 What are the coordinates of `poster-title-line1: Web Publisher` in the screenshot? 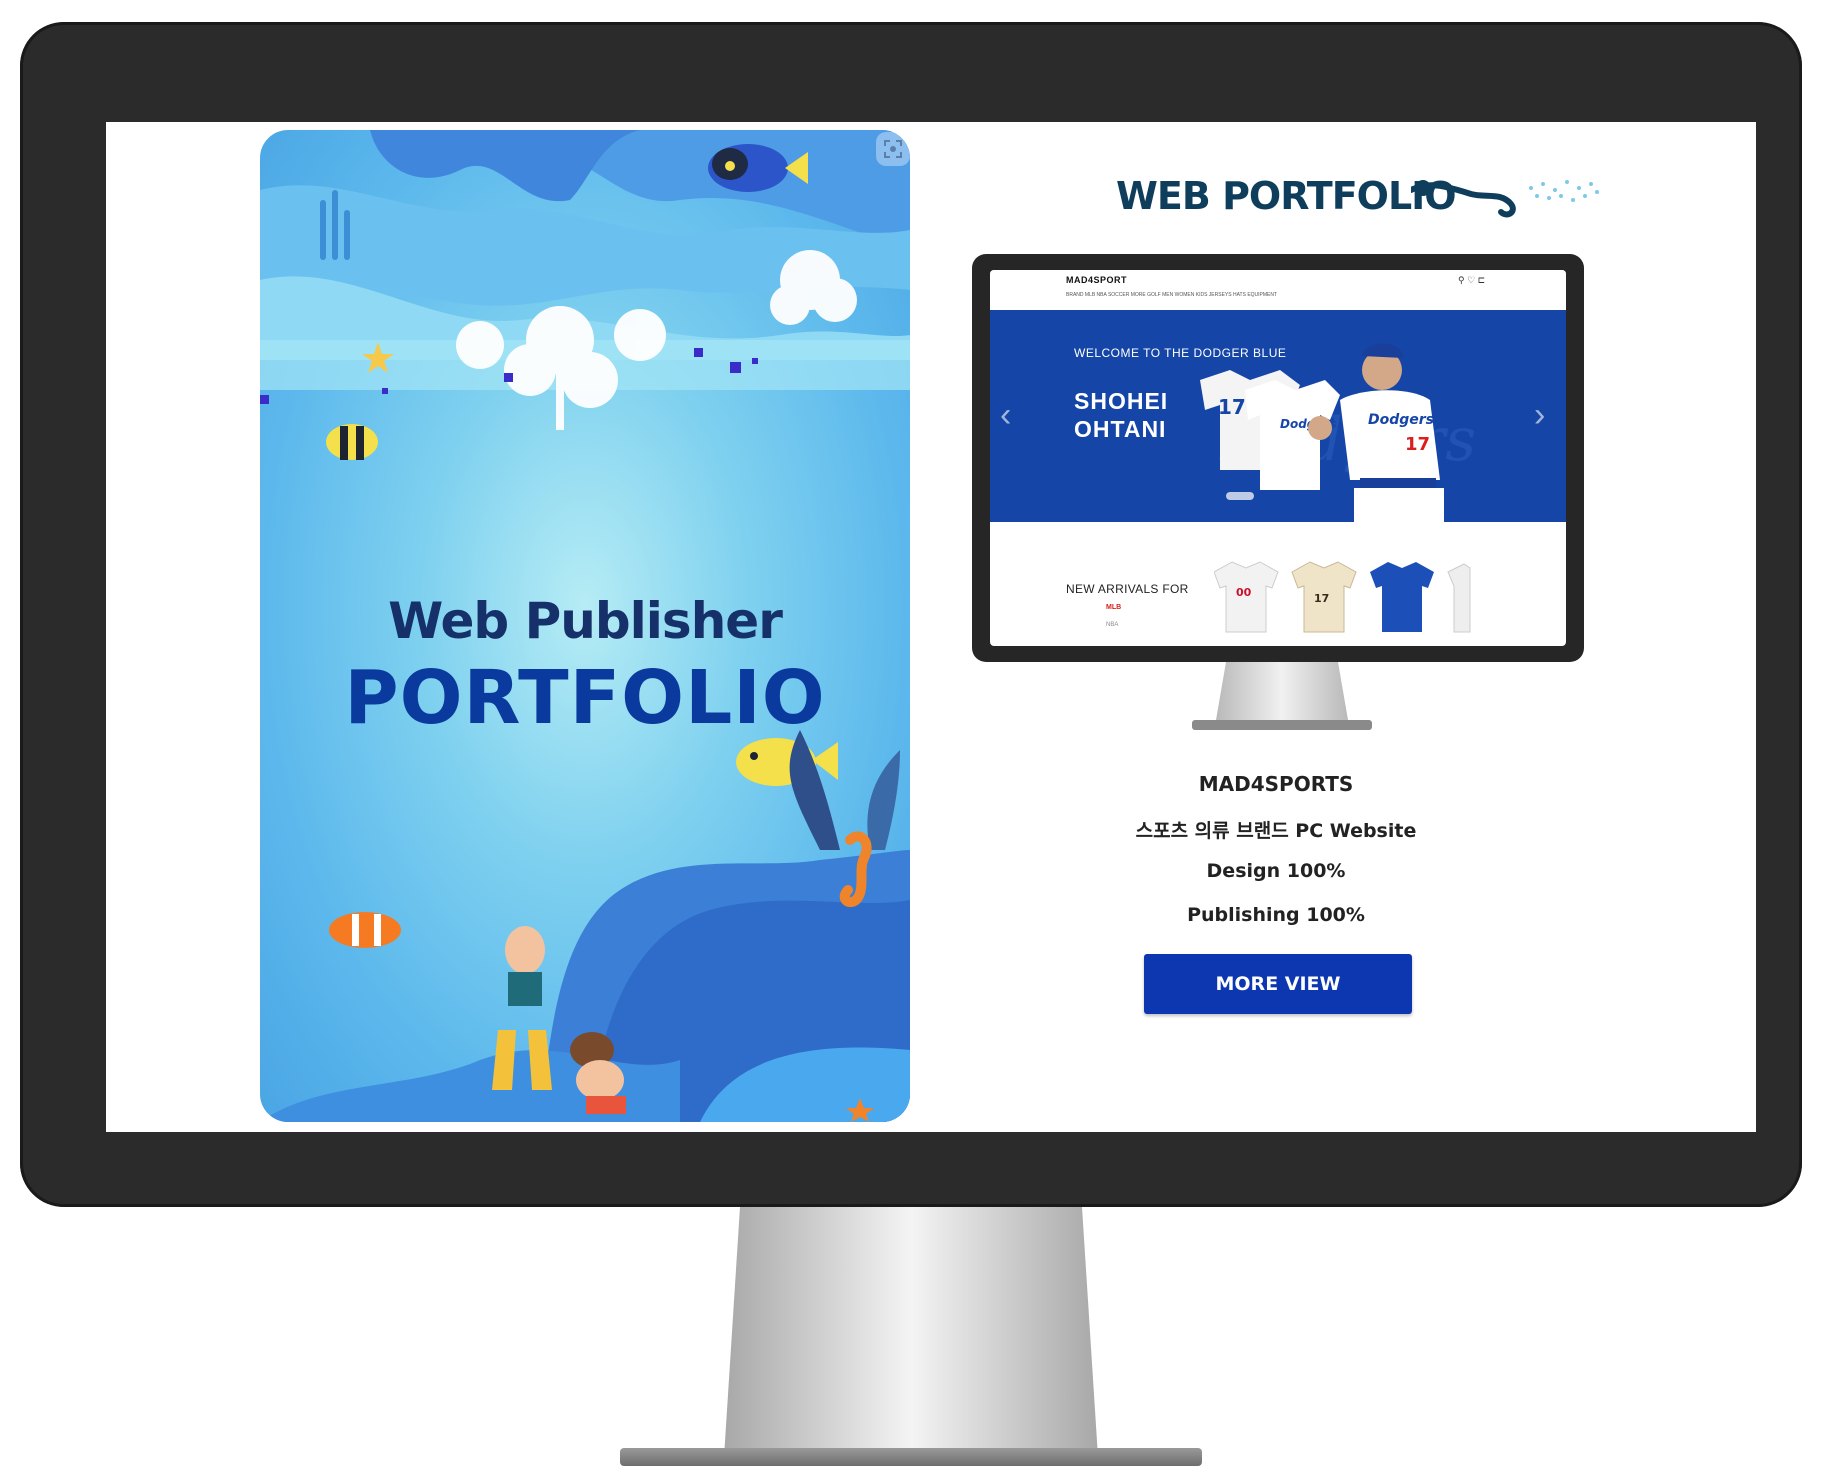 It's located at (585, 621).